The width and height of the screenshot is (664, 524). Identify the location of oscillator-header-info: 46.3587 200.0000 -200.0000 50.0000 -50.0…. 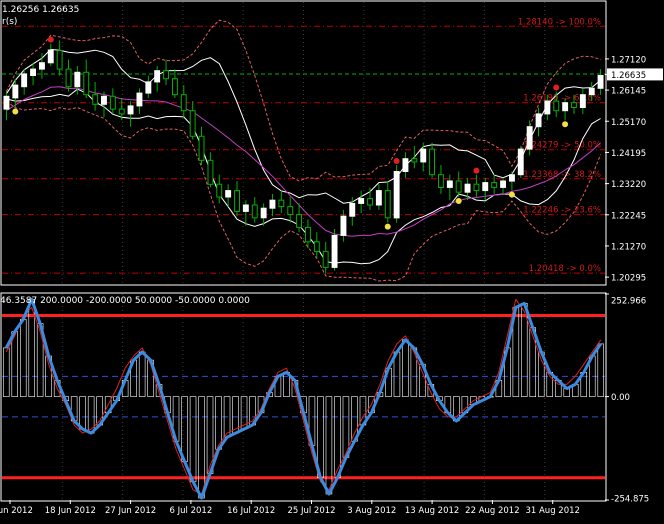
(125, 301).